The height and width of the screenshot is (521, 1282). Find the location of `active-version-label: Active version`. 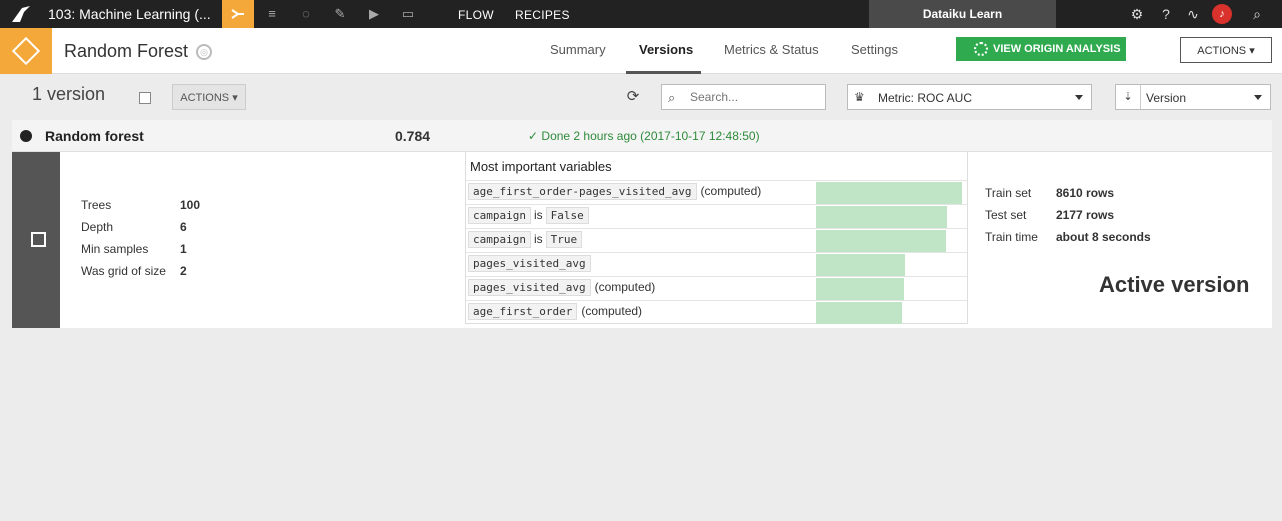

active-version-label: Active version is located at coordinates (1174, 284).